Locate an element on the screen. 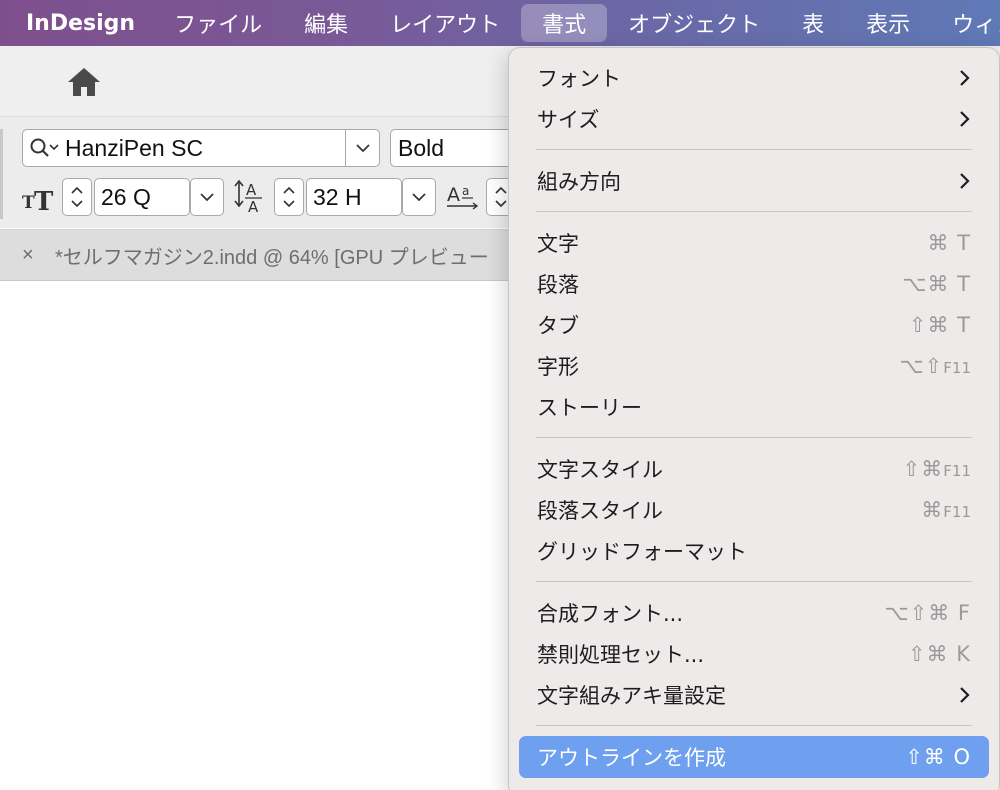 The image size is (1000, 790). menu-item-tabs: タブ ⇧⌘ T is located at coordinates (754, 325).